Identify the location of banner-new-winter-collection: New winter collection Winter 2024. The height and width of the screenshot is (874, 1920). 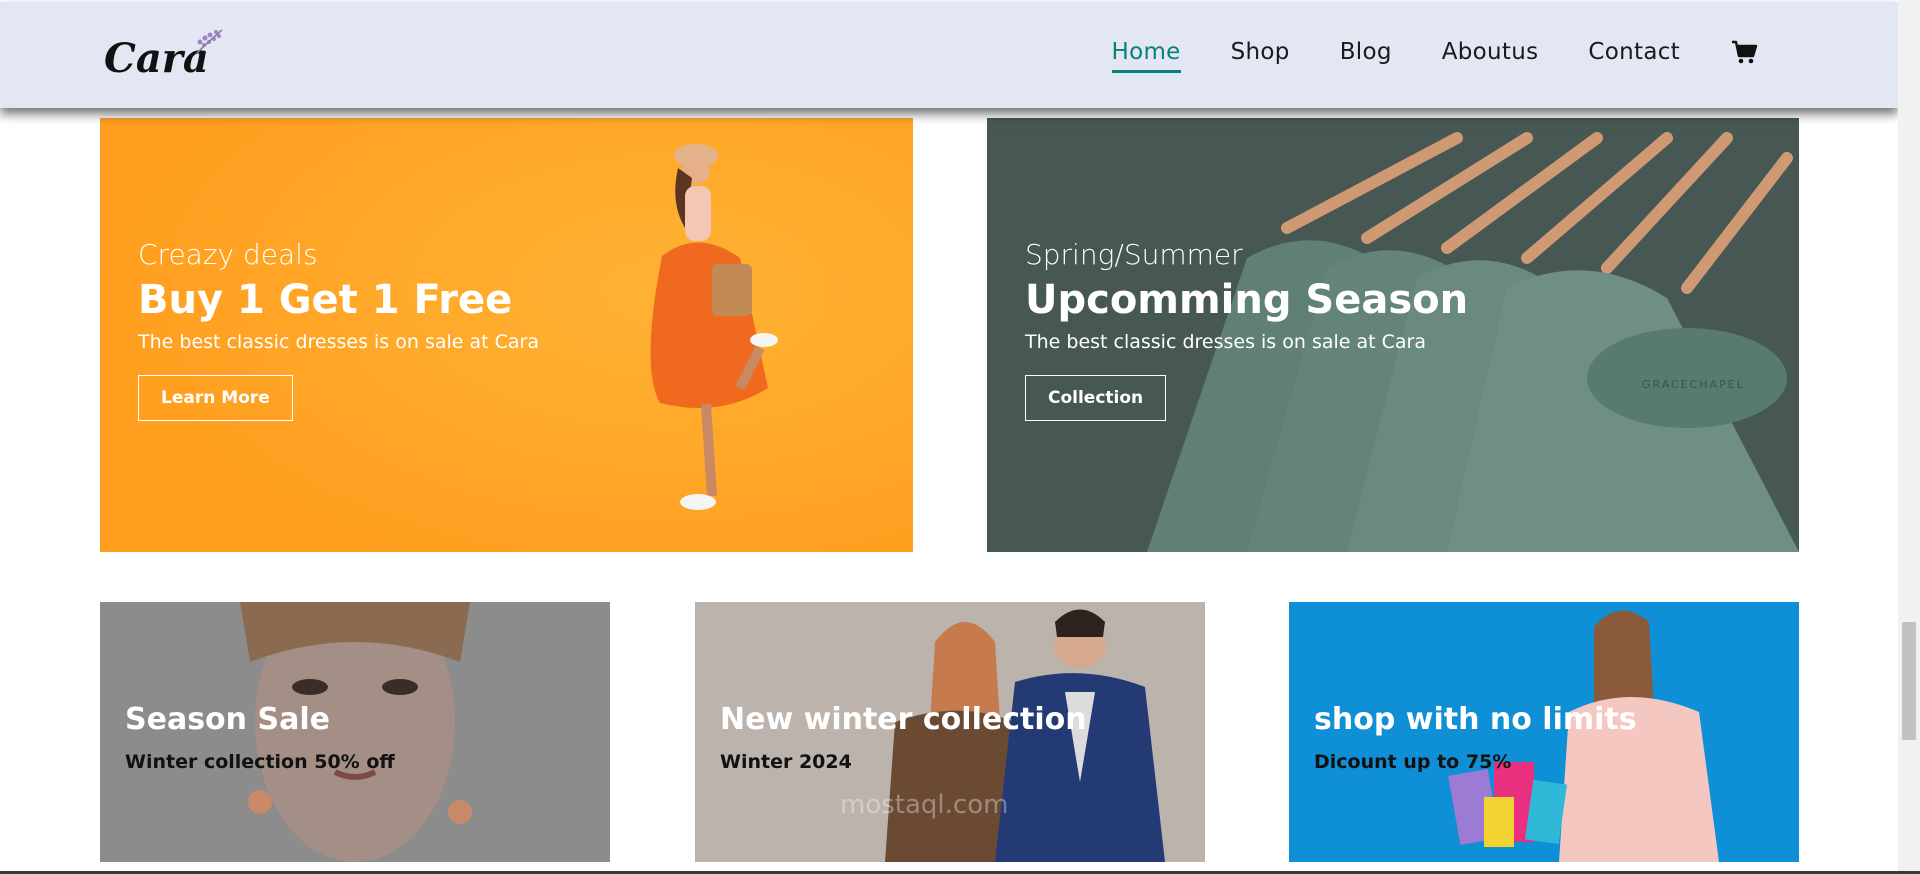
(950, 732).